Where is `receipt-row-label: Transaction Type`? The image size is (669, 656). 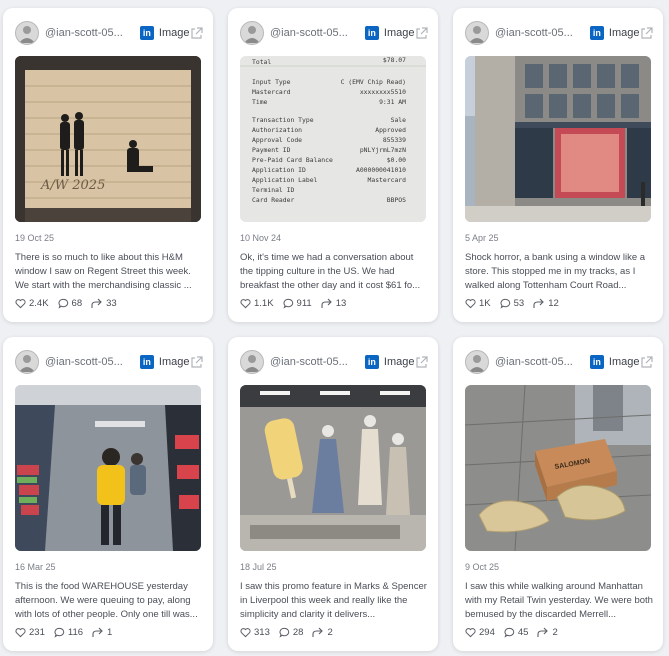
receipt-row-label: Transaction Type is located at coordinates (283, 120).